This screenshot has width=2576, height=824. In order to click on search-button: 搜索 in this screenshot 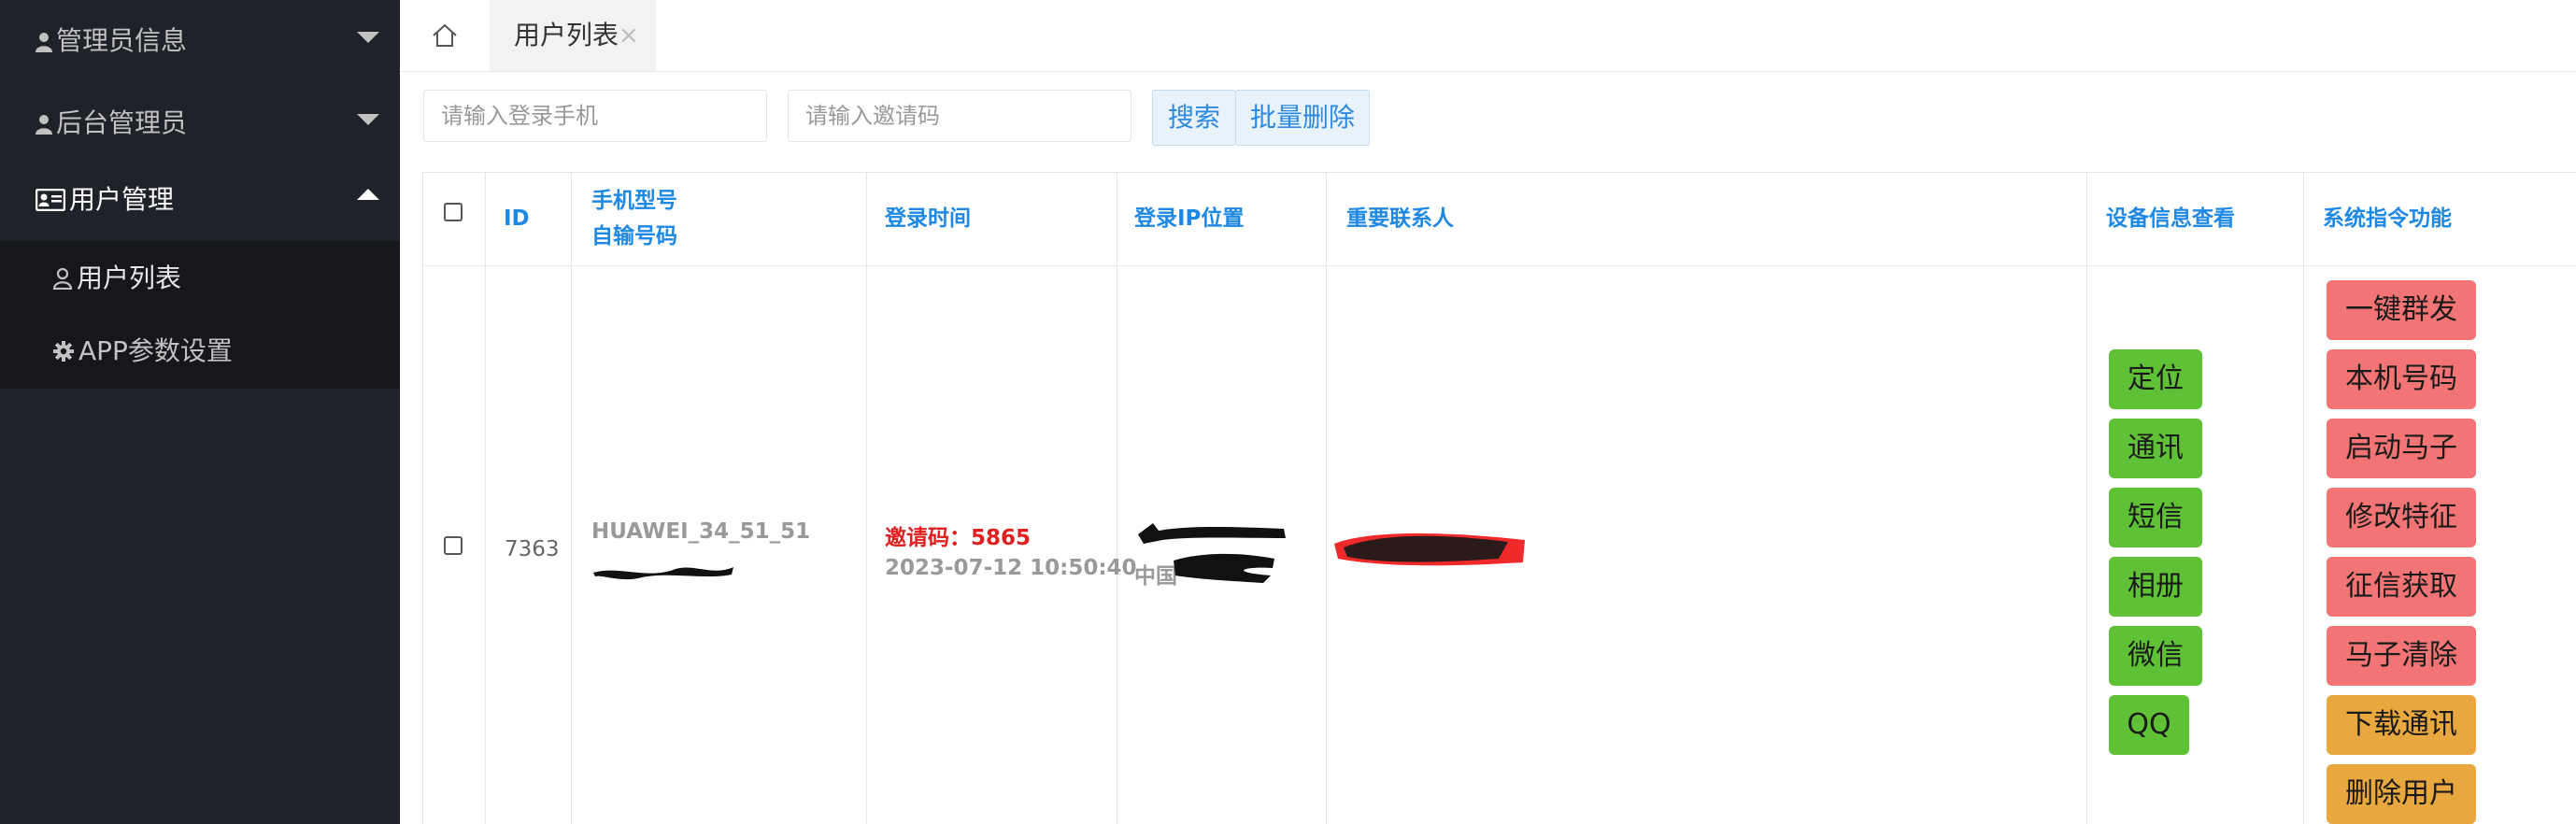, I will do `click(1194, 118)`.